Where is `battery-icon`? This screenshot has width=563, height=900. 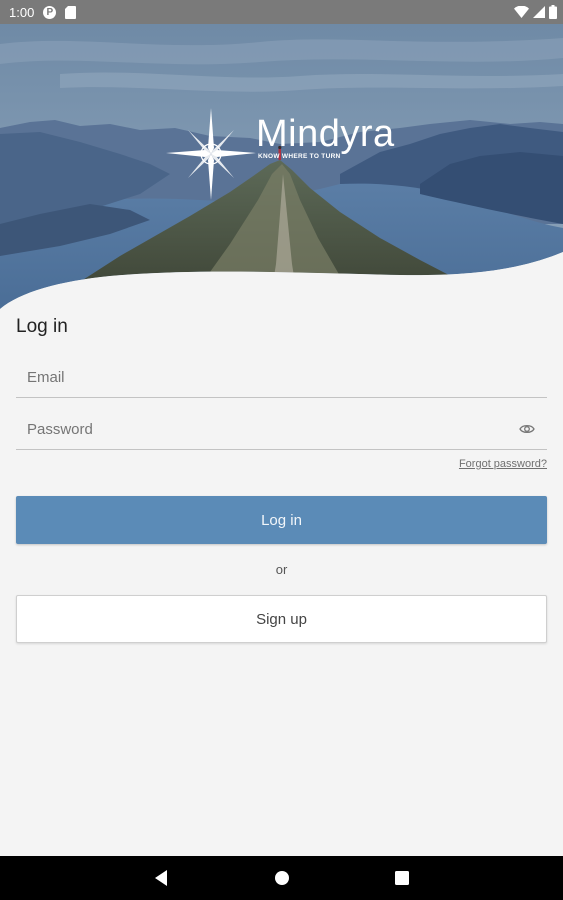 battery-icon is located at coordinates (553, 12).